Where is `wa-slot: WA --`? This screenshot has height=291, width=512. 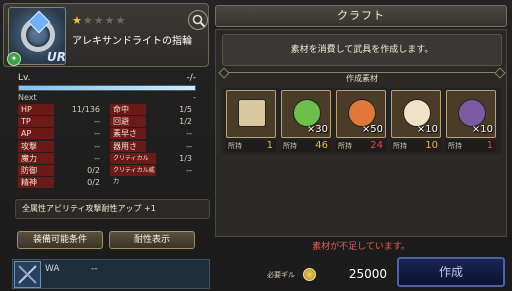
wa-slot: WA -- is located at coordinates (111, 274).